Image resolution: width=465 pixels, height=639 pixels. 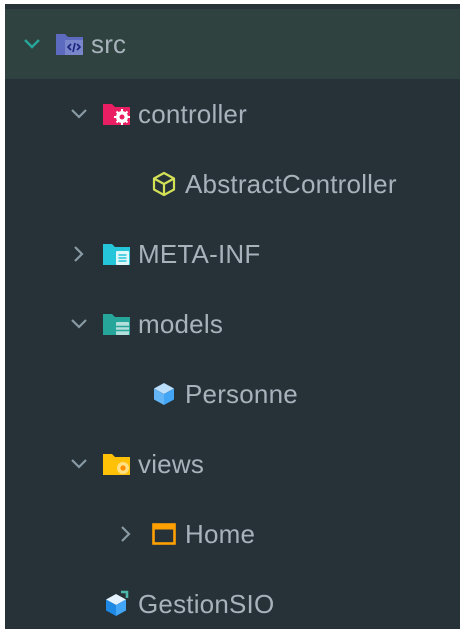 I want to click on tree-item-views: views, so click(x=232, y=464).